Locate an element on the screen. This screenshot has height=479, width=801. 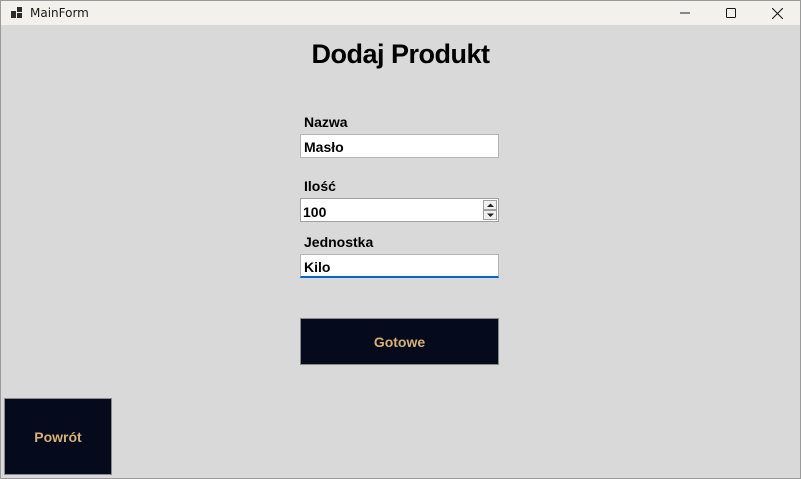
minimize-button is located at coordinates (685, 13).